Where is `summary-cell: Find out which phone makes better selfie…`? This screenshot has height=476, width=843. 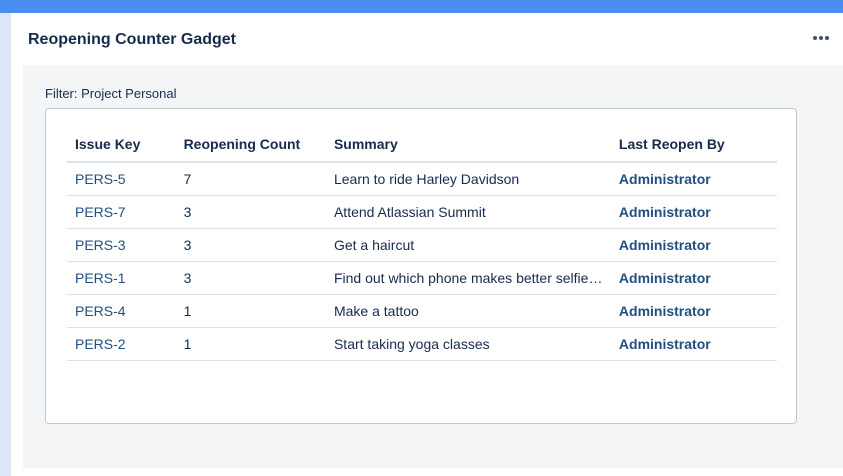
summary-cell: Find out which phone makes better selfie… is located at coordinates (468, 278).